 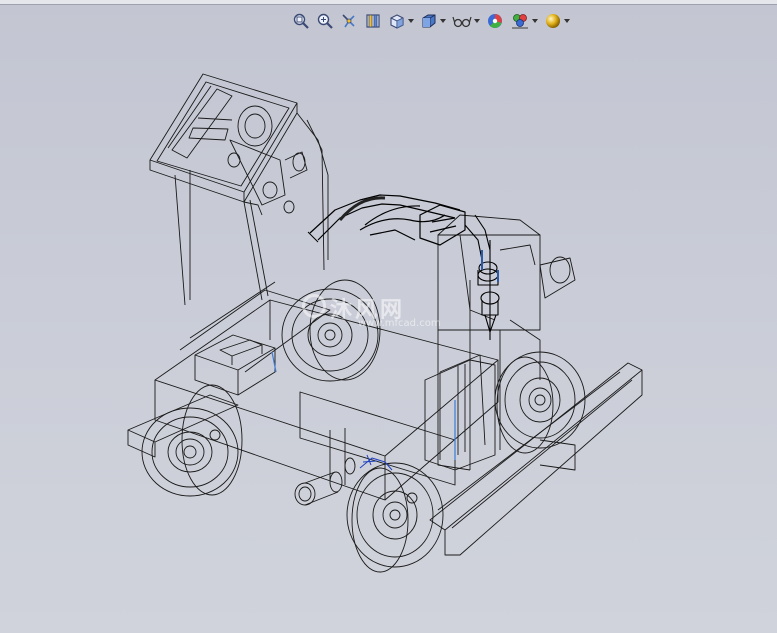 I want to click on side-axle-boss, so click(x=325, y=481).